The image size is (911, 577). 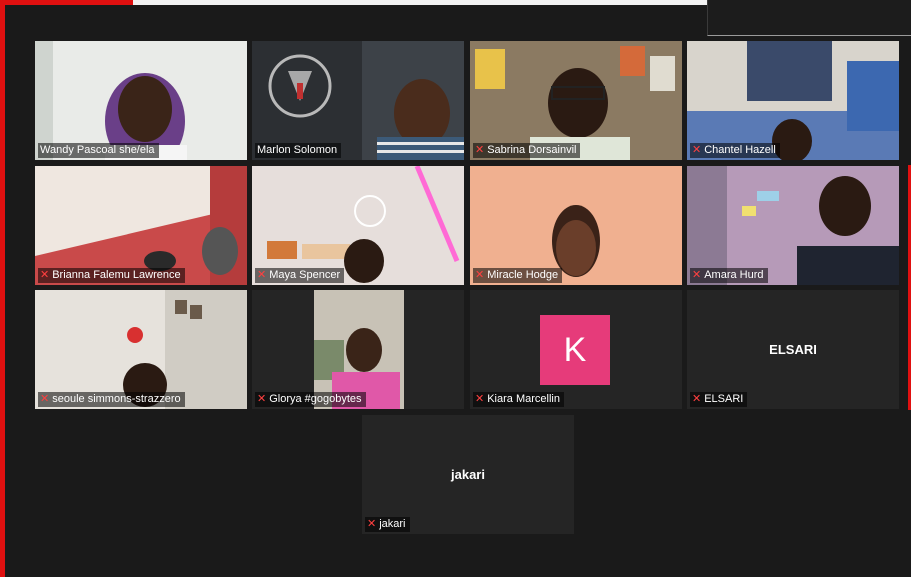 I want to click on video-tile-glorya-gogobytes: ✕ Glorya #gogobytes, so click(x=358, y=349).